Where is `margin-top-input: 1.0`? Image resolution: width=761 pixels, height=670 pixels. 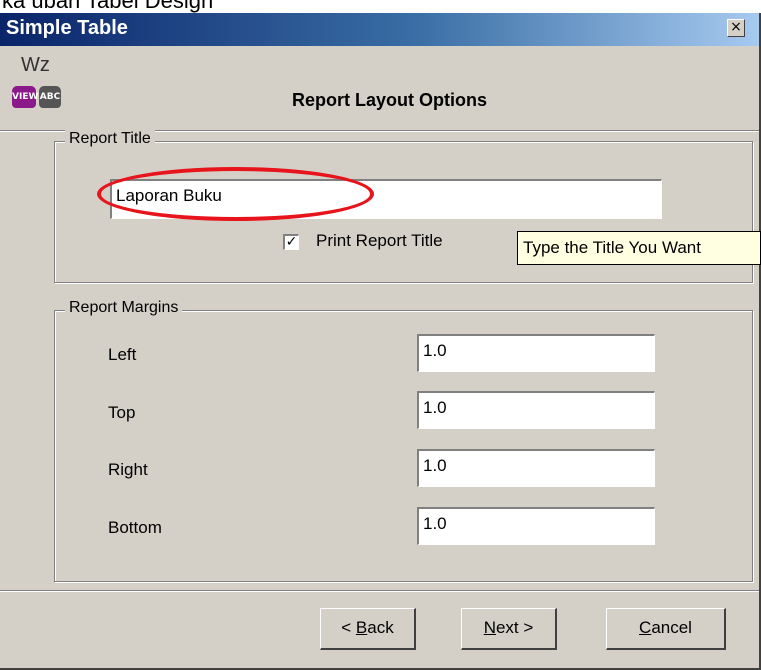
margin-top-input: 1.0 is located at coordinates (536, 410).